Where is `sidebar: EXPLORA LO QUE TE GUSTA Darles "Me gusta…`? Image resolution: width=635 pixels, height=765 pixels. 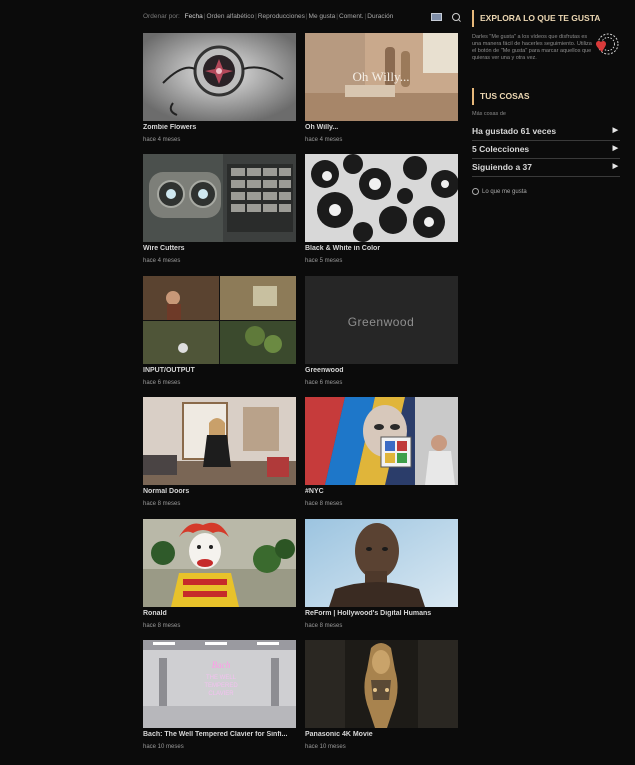
sidebar: EXPLORA LO QUE TE GUSTA Darles "Me gusta… is located at coordinates (547, 102).